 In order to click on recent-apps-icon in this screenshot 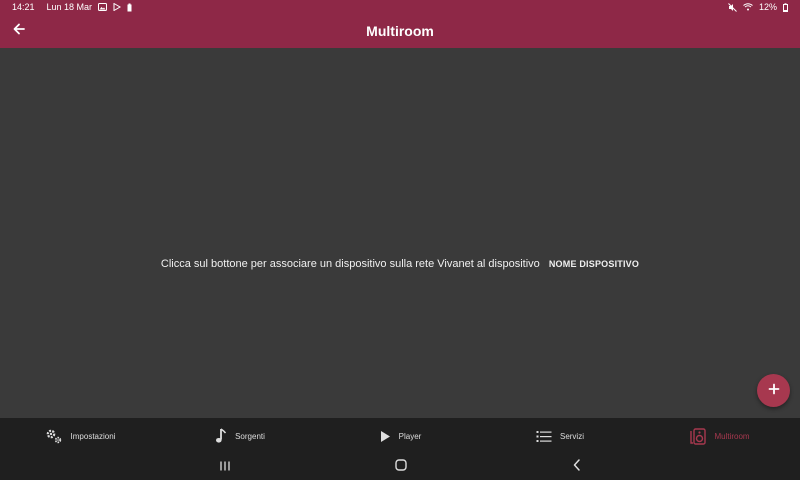, I will do `click(225, 467)`.